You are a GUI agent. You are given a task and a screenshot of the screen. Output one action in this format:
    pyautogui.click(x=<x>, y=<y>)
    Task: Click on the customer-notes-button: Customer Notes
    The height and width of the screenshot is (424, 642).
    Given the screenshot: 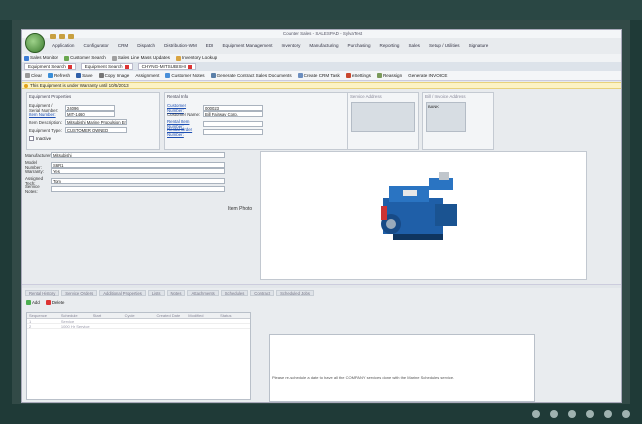 What is the action you would take?
    pyautogui.click(x=185, y=75)
    